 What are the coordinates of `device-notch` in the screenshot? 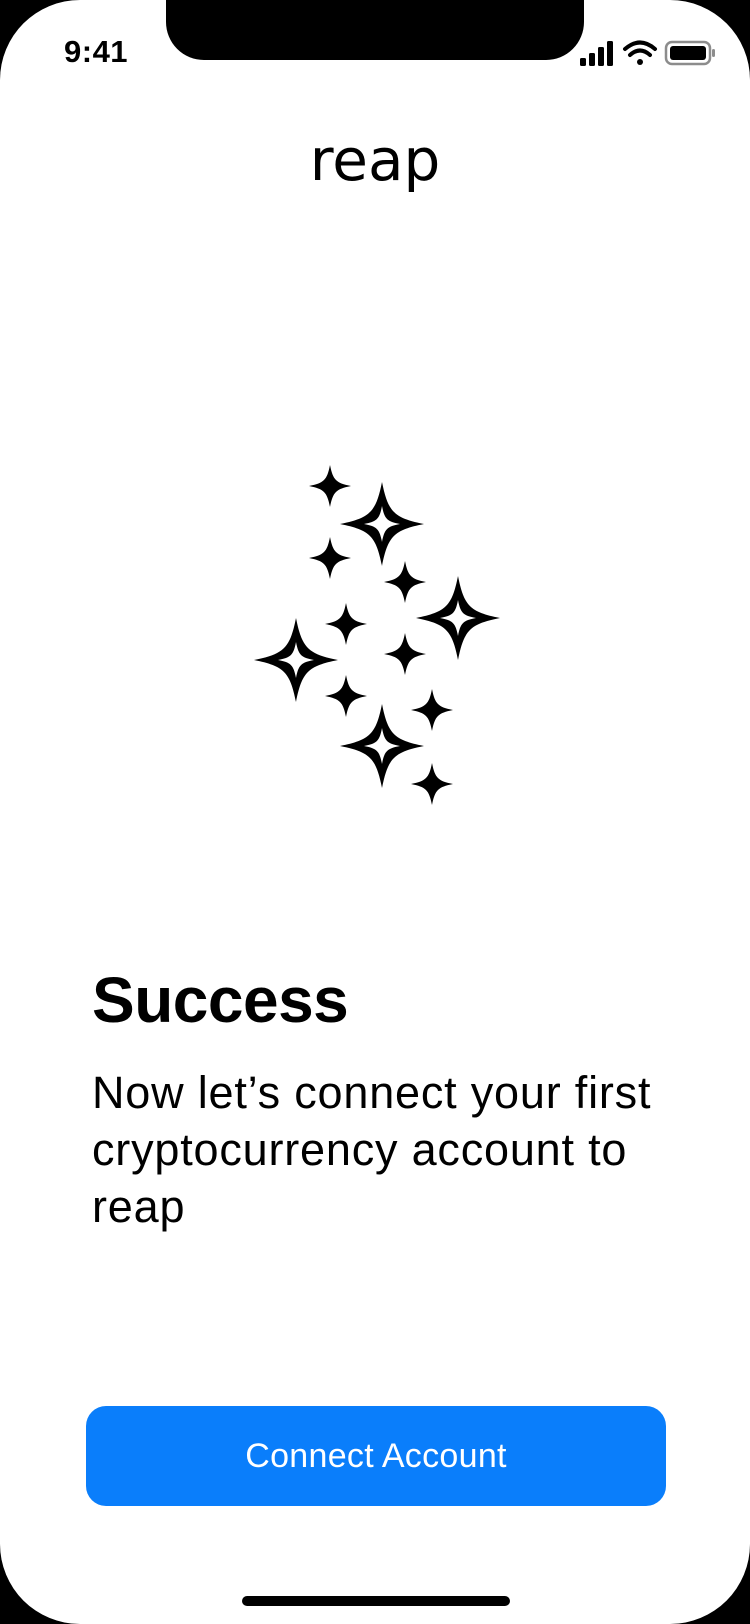 It's located at (375, 30).